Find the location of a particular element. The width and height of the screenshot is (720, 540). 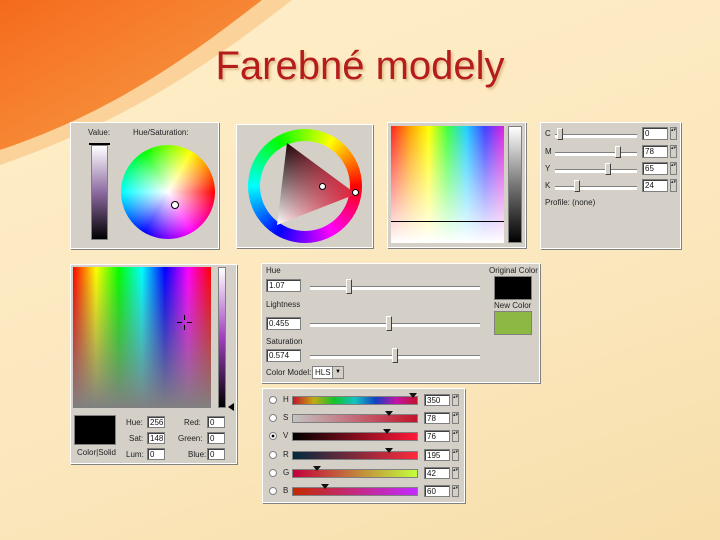

cmyk-spin-m: ▴▾ is located at coordinates (673, 151).